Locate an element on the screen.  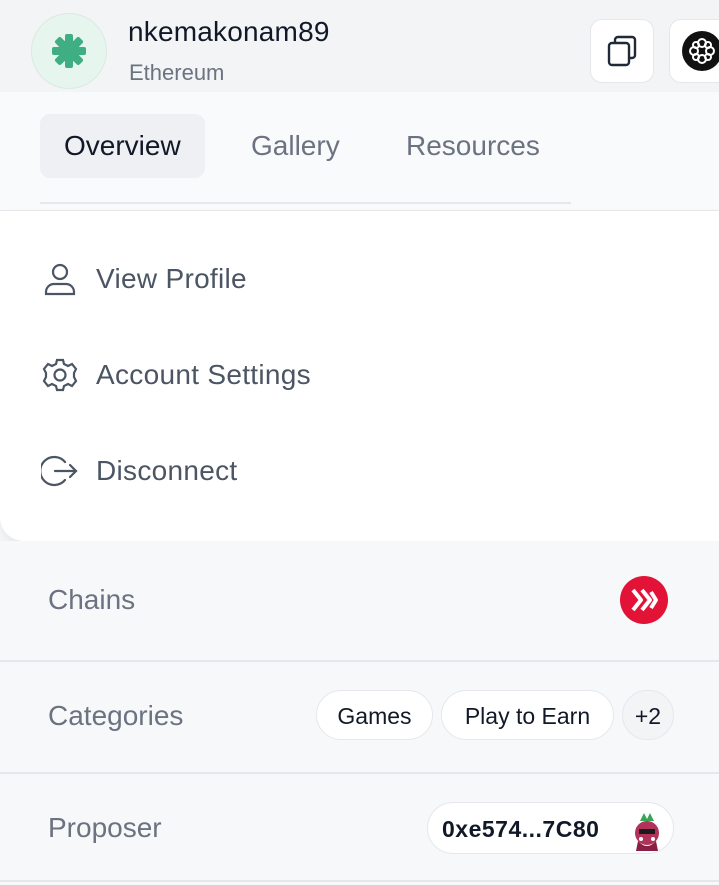
menu-item-disconnect: Disconnect is located at coordinates (139, 471).